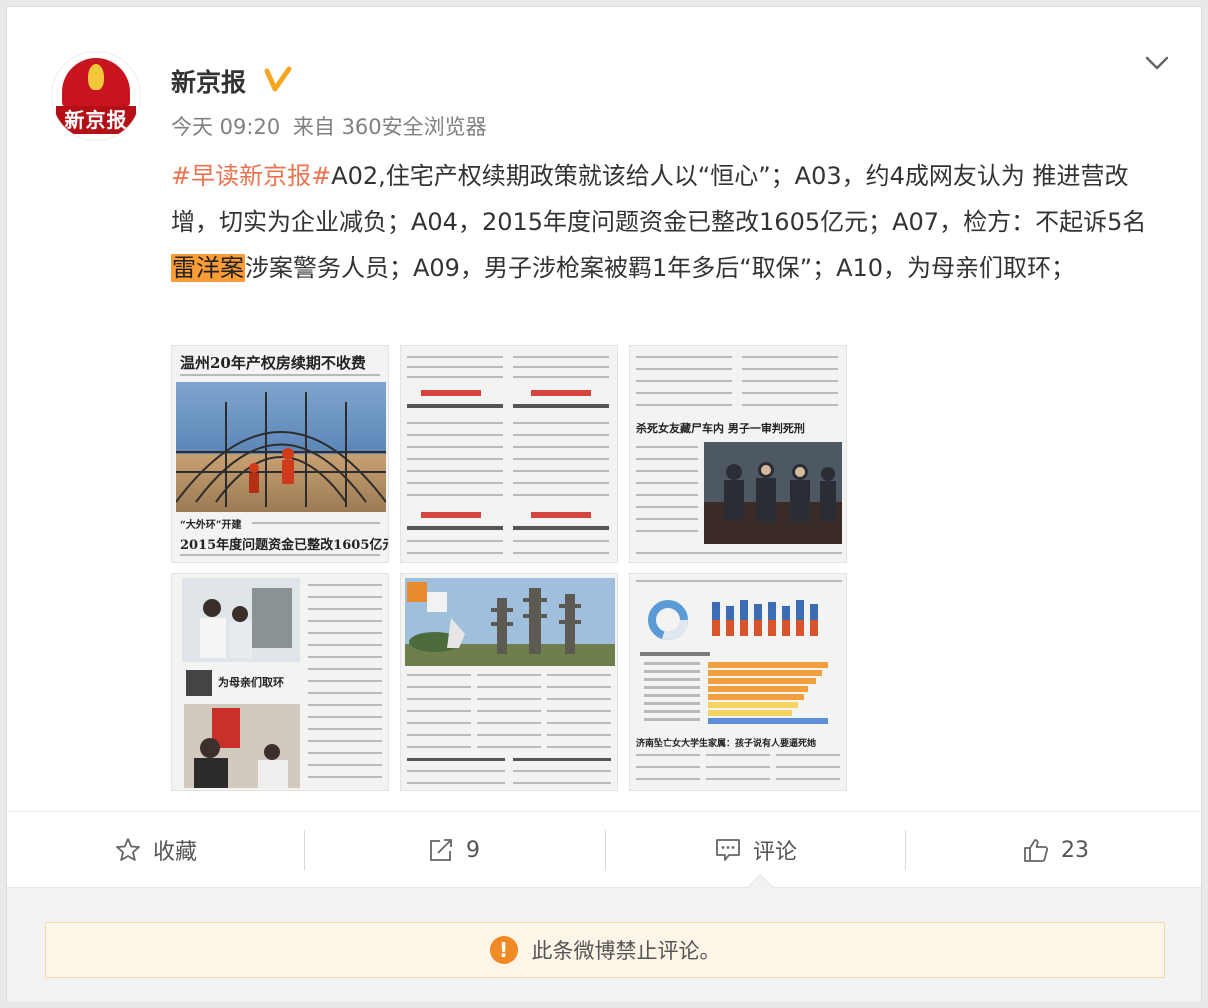  I want to click on favorite-label: 收藏, so click(174, 852).